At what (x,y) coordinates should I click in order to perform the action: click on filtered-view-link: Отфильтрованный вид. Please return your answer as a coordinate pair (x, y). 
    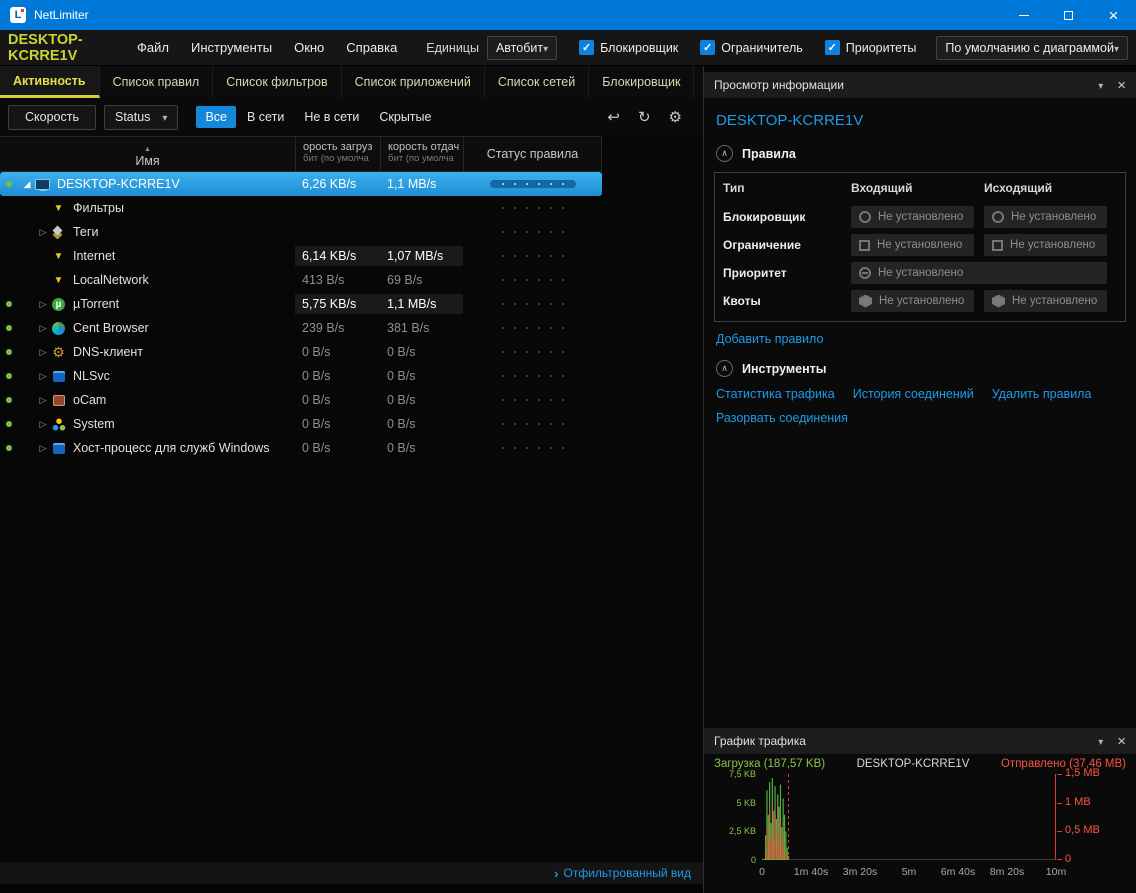
    Looking at the image, I should click on (622, 873).